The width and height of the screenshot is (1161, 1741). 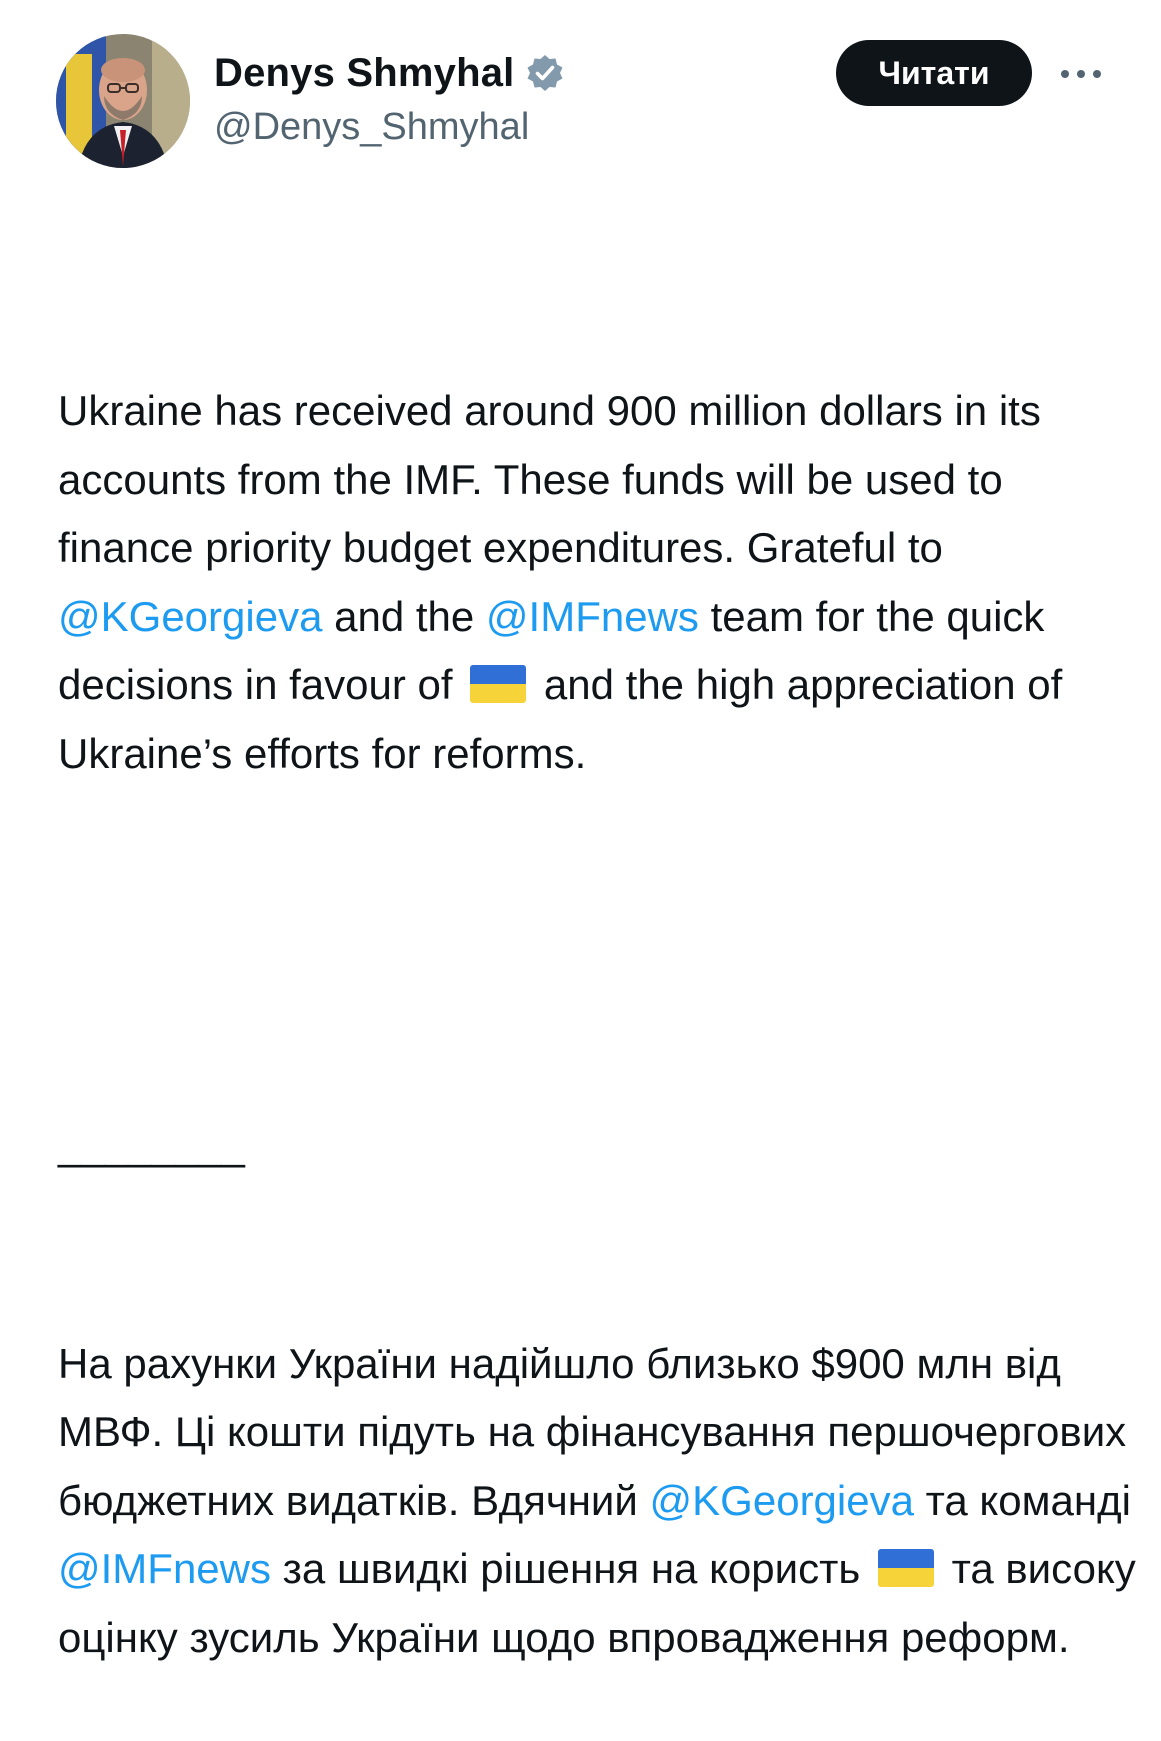 I want to click on separator-spacer, so click(x=598, y=959).